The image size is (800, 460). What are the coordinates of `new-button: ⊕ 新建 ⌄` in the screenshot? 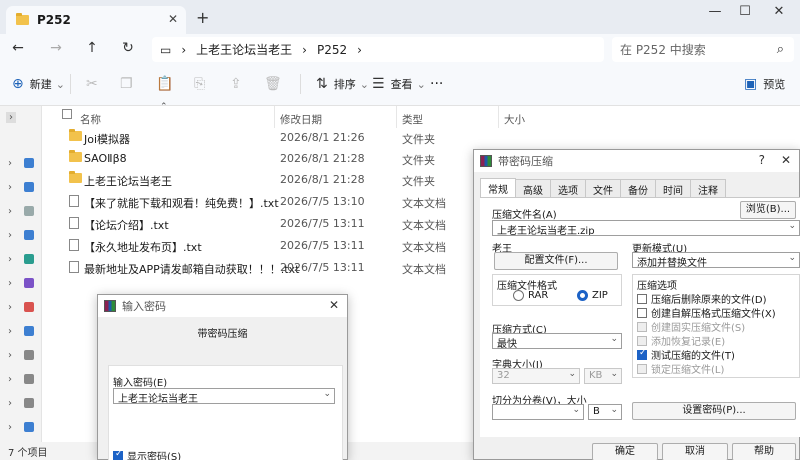 It's located at (38, 84).